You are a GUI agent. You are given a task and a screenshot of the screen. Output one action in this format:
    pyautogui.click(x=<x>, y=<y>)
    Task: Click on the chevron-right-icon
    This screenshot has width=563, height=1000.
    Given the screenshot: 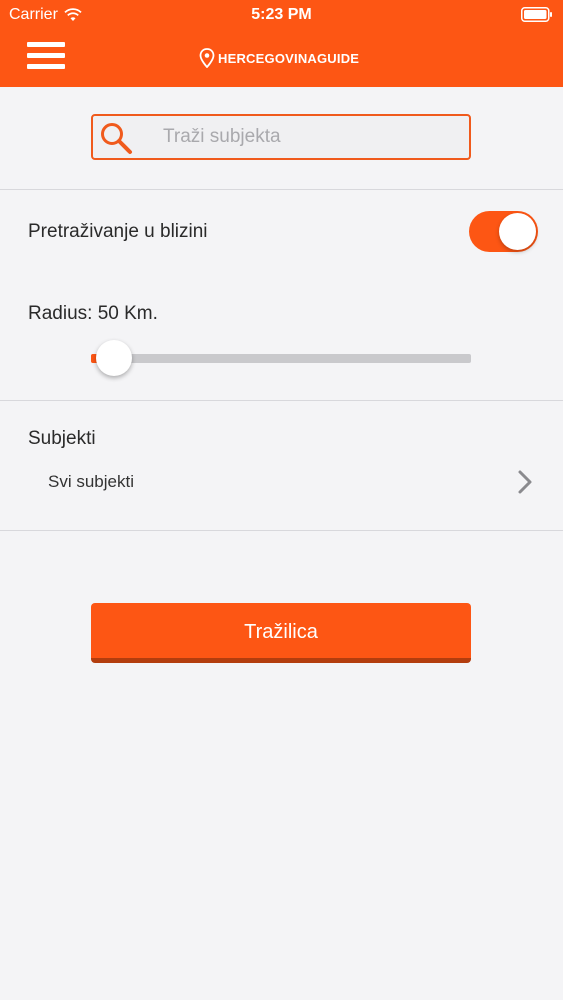 What is the action you would take?
    pyautogui.click(x=525, y=482)
    